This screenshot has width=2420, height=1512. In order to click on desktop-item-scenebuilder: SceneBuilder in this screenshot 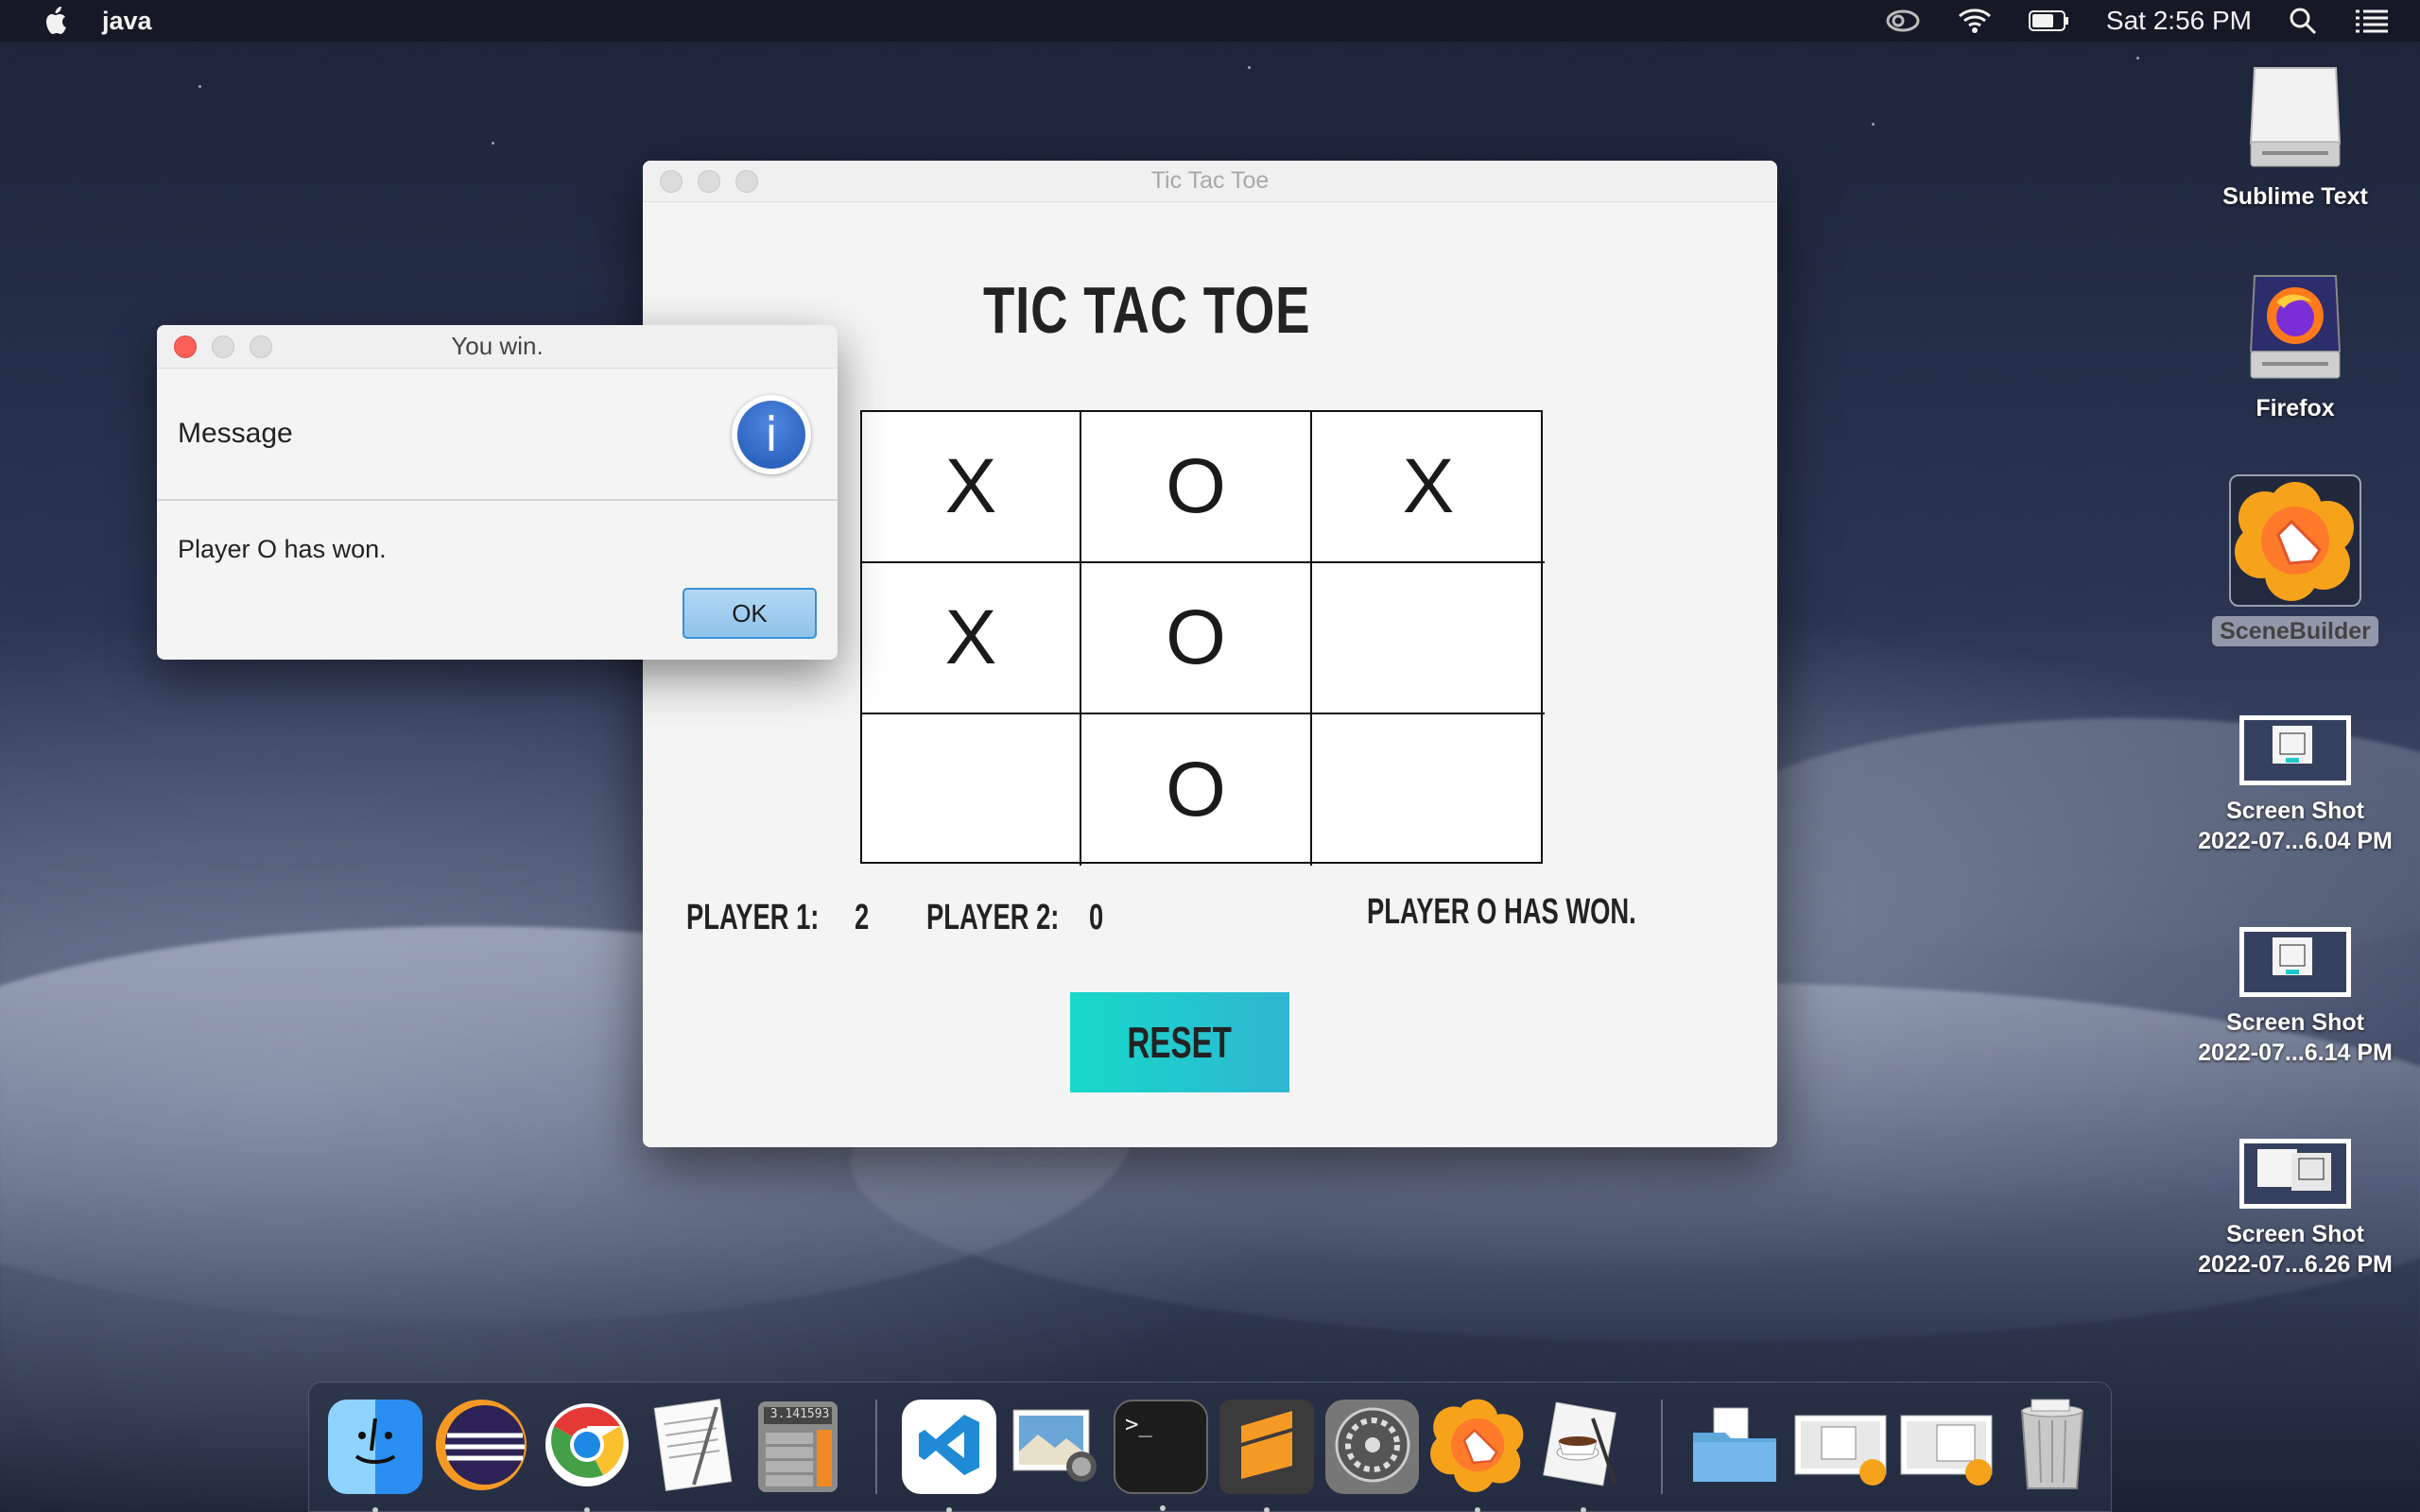, I will do `click(2295, 560)`.